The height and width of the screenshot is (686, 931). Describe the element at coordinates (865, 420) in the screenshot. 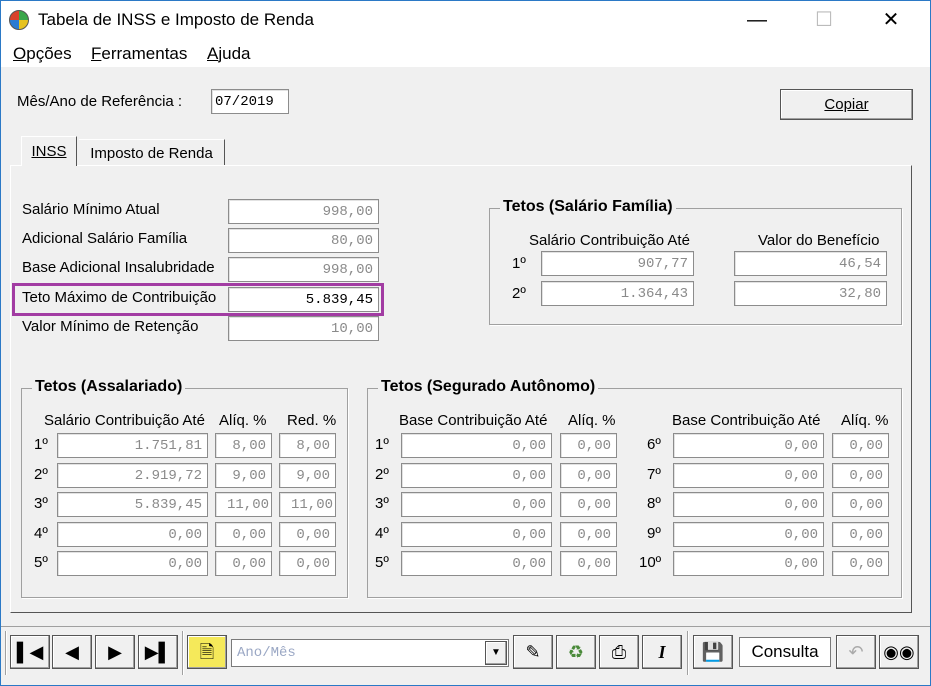

I see `autonomo-col2-right: Alíq. %` at that location.